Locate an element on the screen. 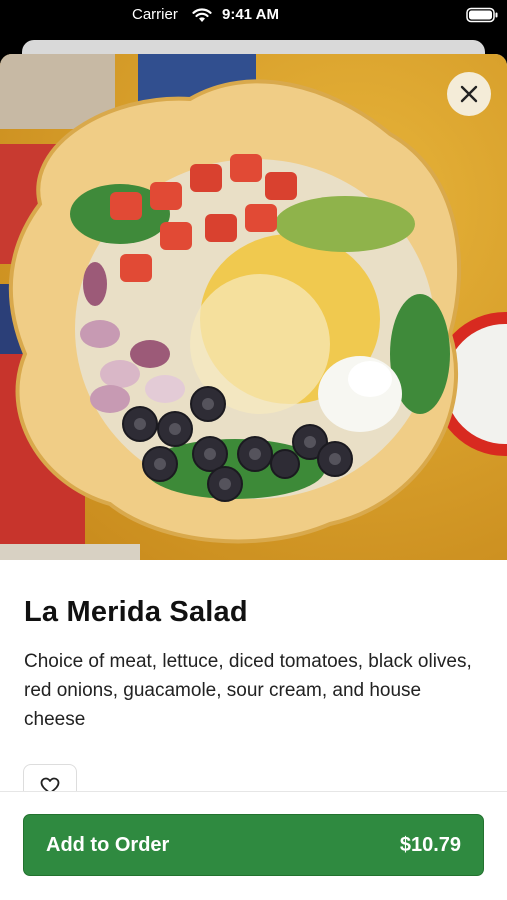 The width and height of the screenshot is (507, 900). item-title: La Merida Salad is located at coordinates (136, 612).